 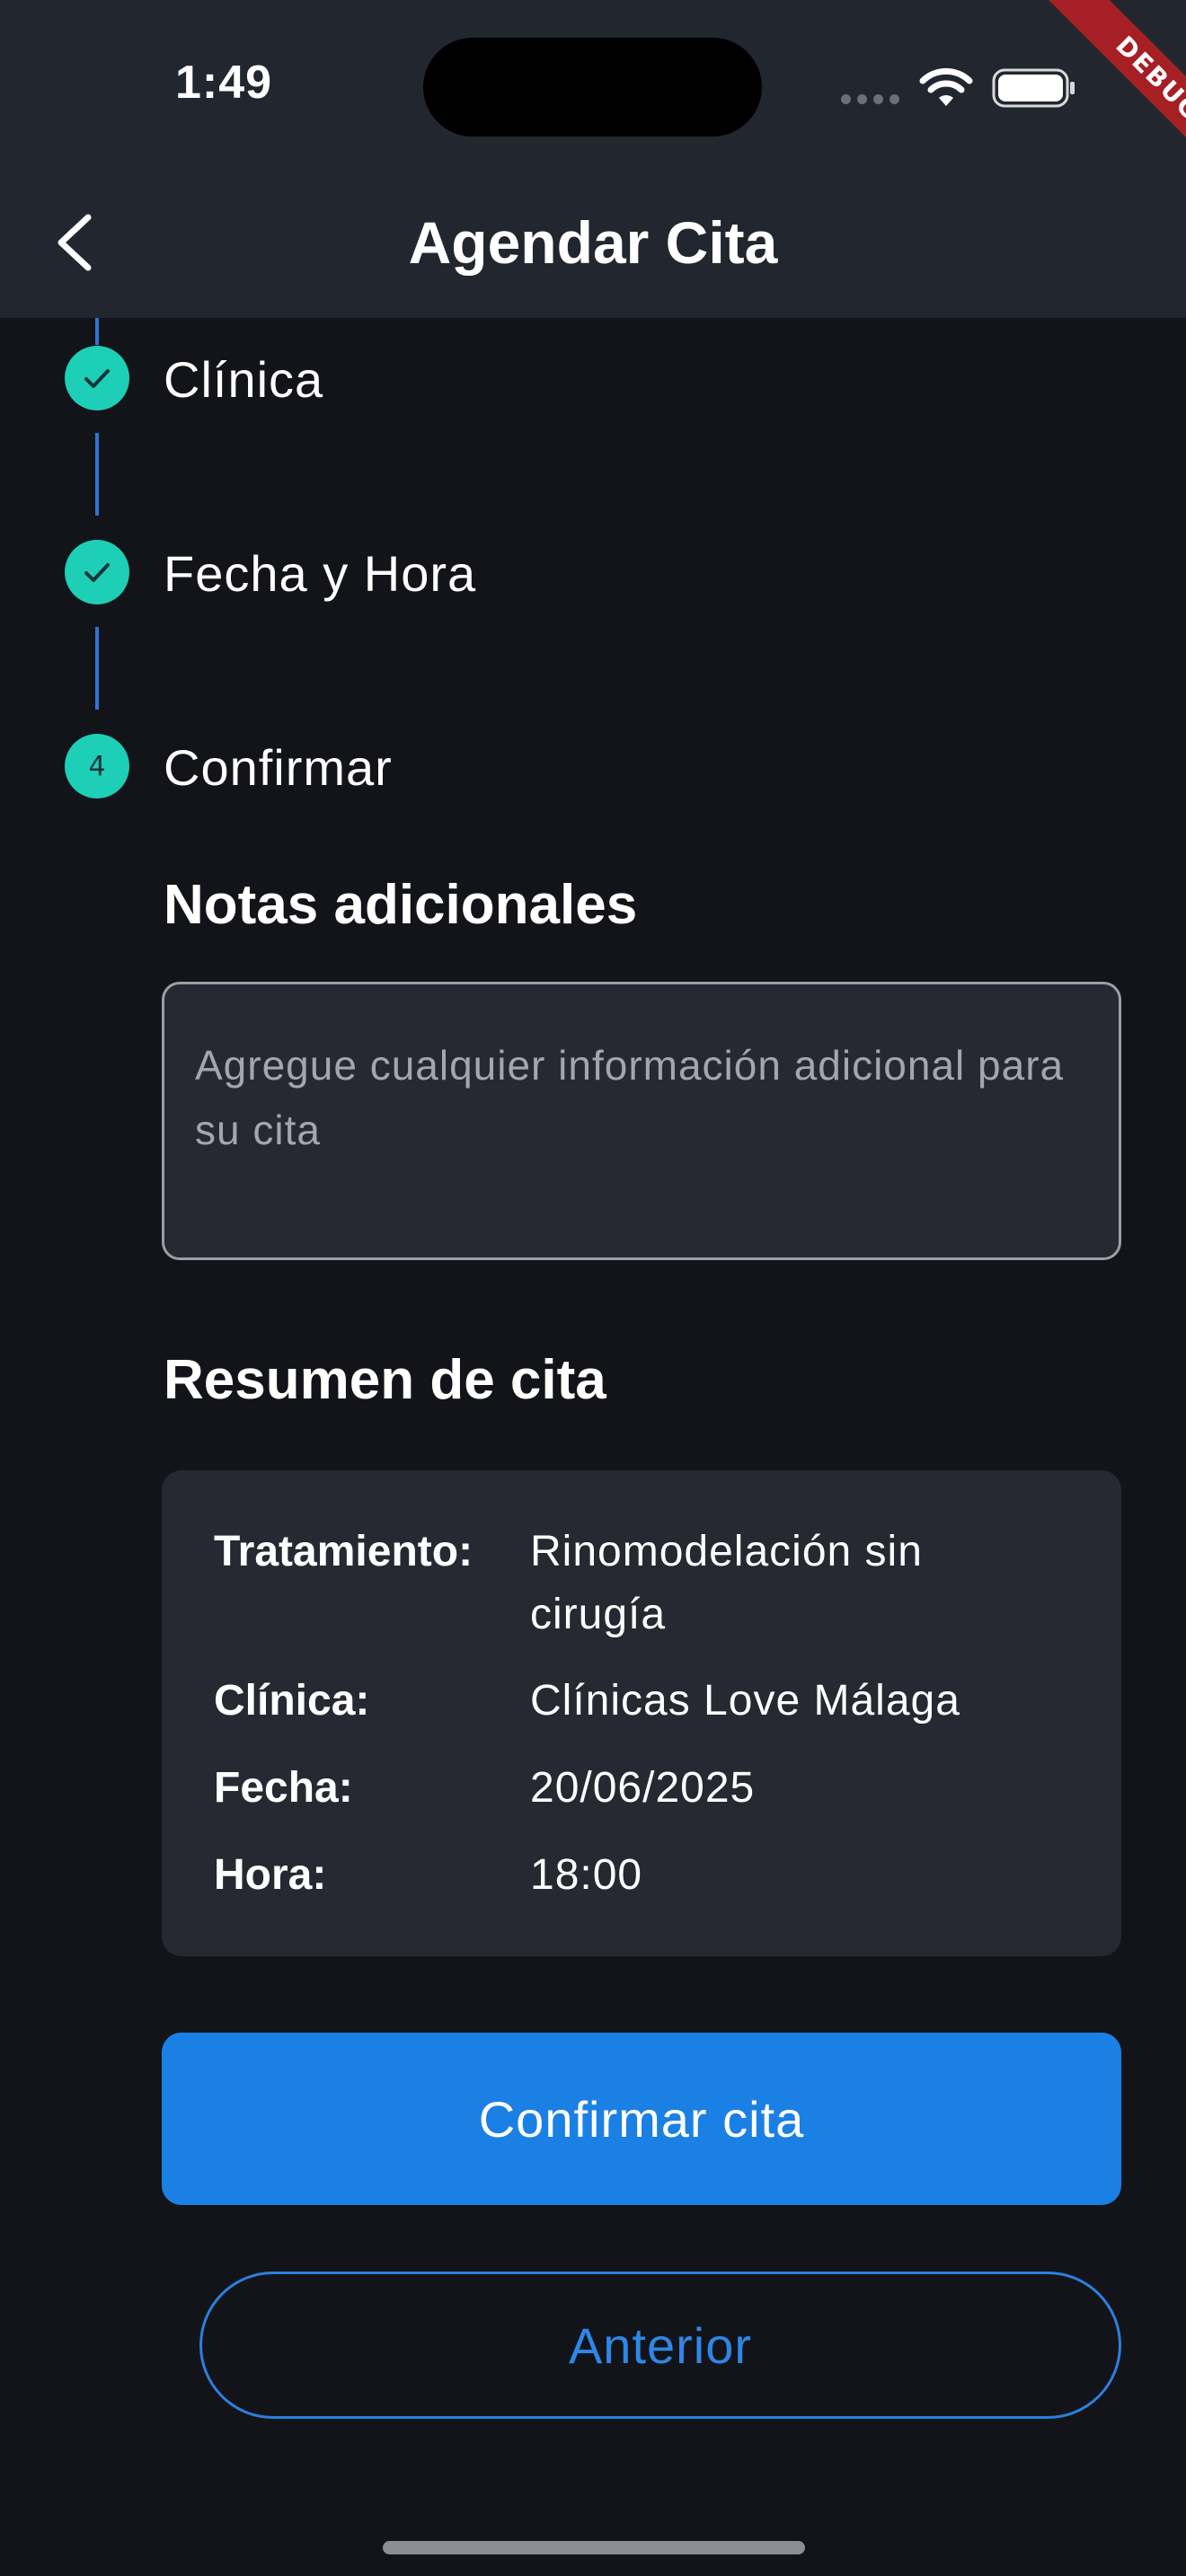 What do you see at coordinates (641, 2119) in the screenshot?
I see `confirm-appointment-button: Confirmar cita` at bounding box center [641, 2119].